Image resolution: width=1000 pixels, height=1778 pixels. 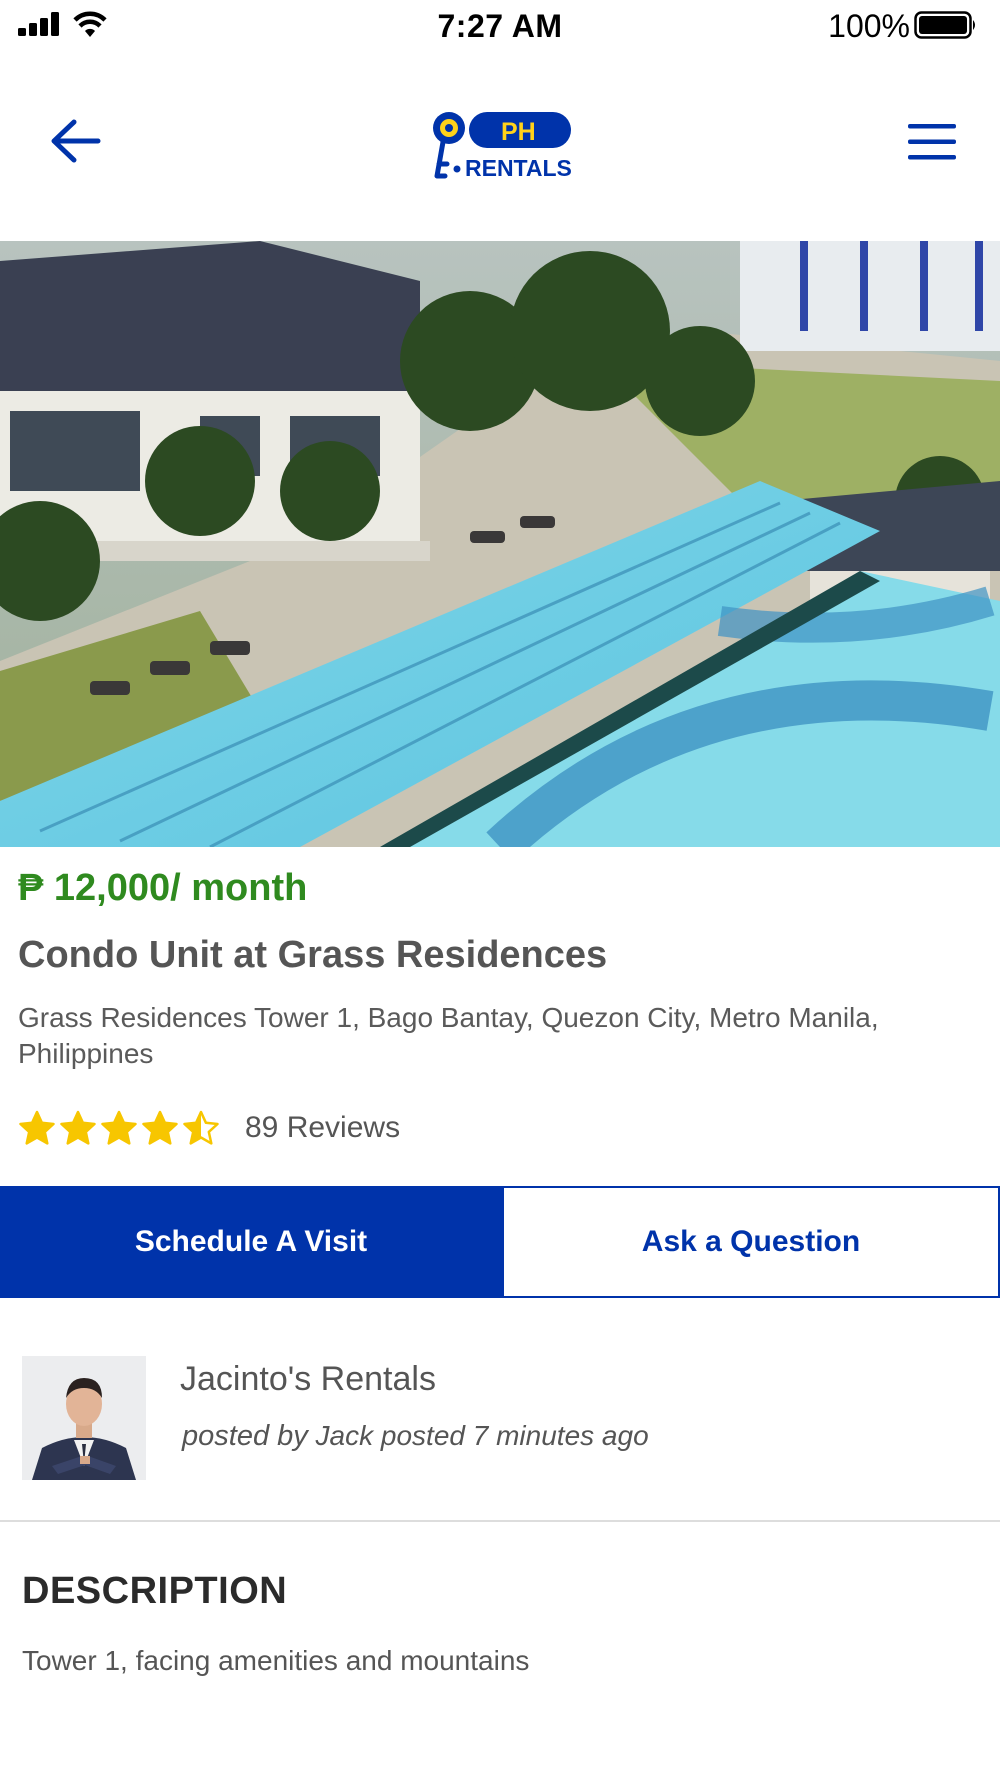 What do you see at coordinates (276, 1660) in the screenshot?
I see `description-text: Tower 1, facing amenities and mountains` at bounding box center [276, 1660].